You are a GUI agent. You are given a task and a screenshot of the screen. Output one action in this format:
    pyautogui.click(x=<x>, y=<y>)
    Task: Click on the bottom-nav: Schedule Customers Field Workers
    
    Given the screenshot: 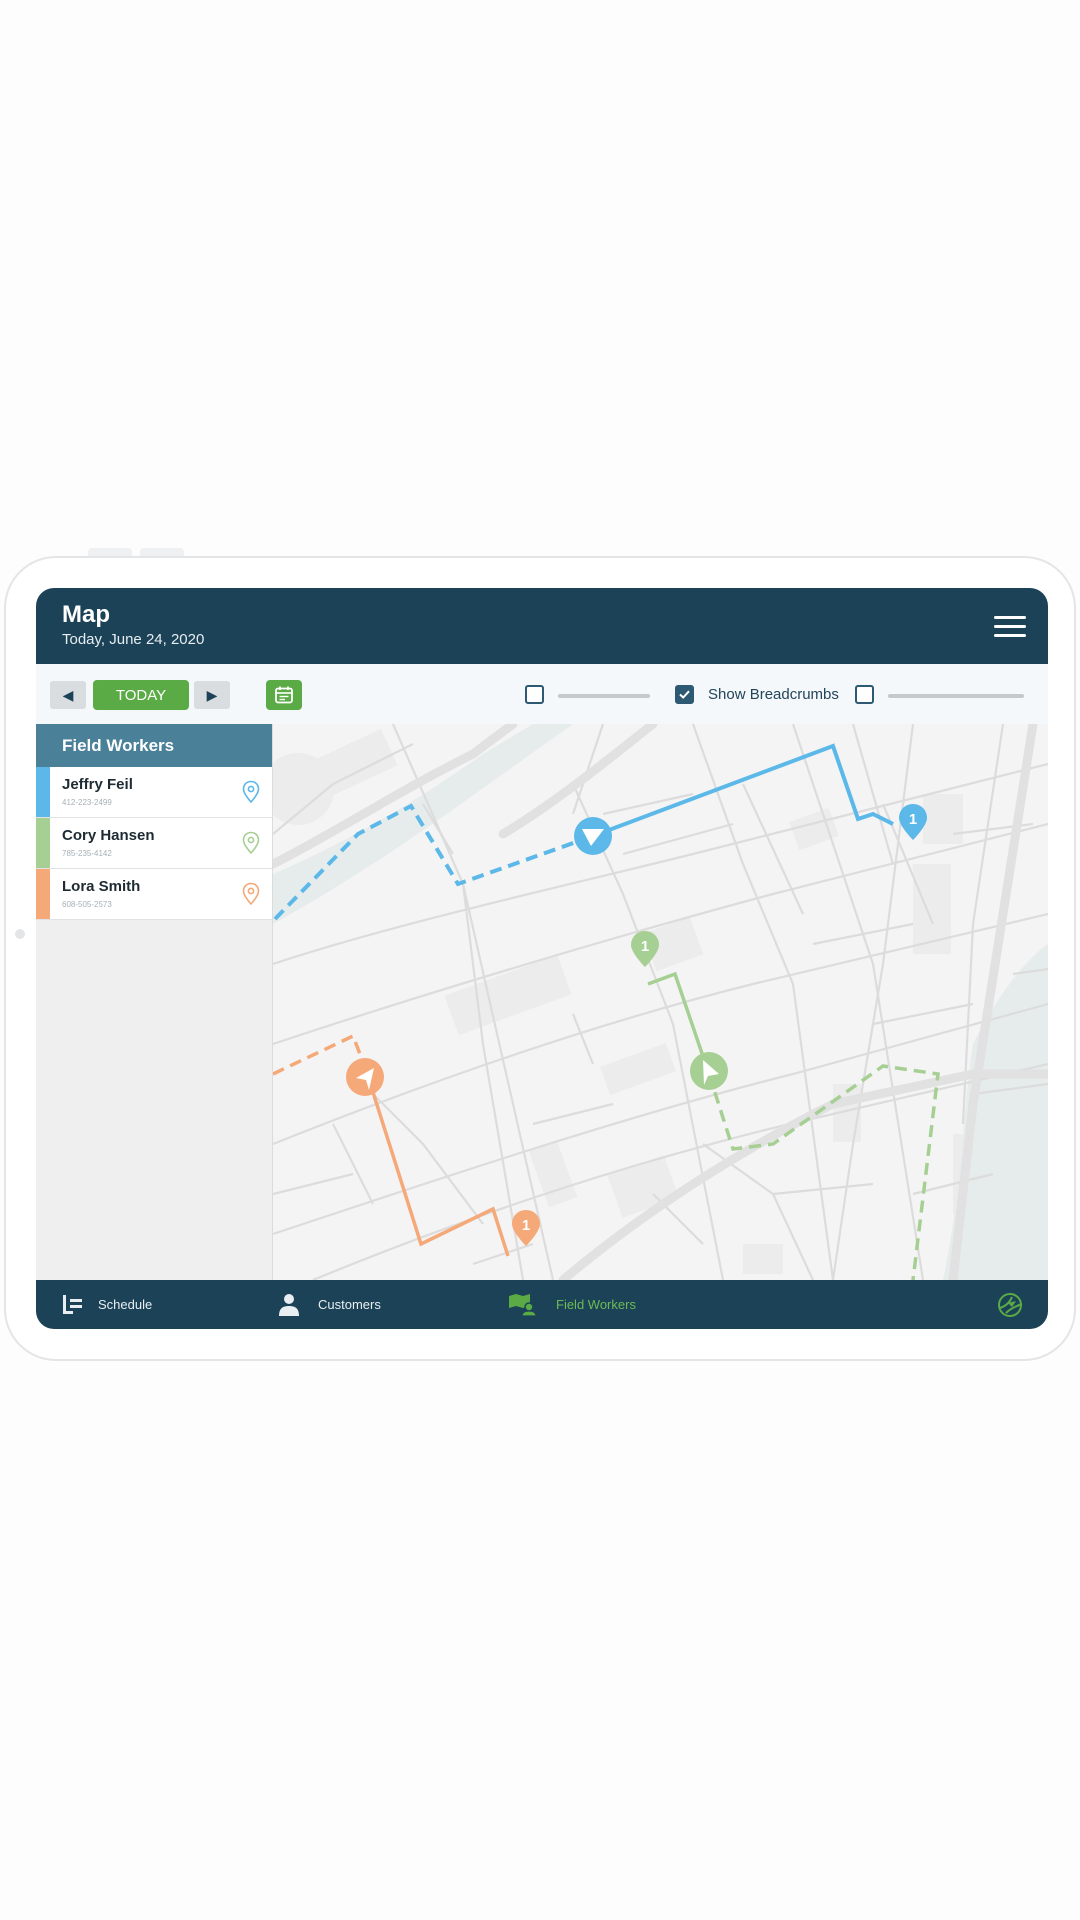 What is the action you would take?
    pyautogui.click(x=542, y=1304)
    